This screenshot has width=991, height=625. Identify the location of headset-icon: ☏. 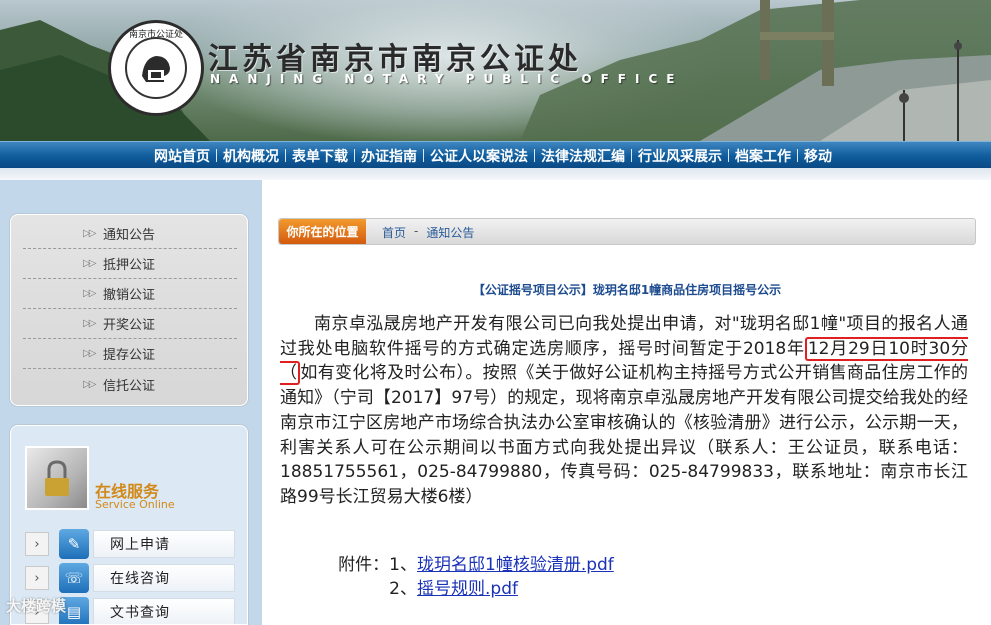
(74, 578).